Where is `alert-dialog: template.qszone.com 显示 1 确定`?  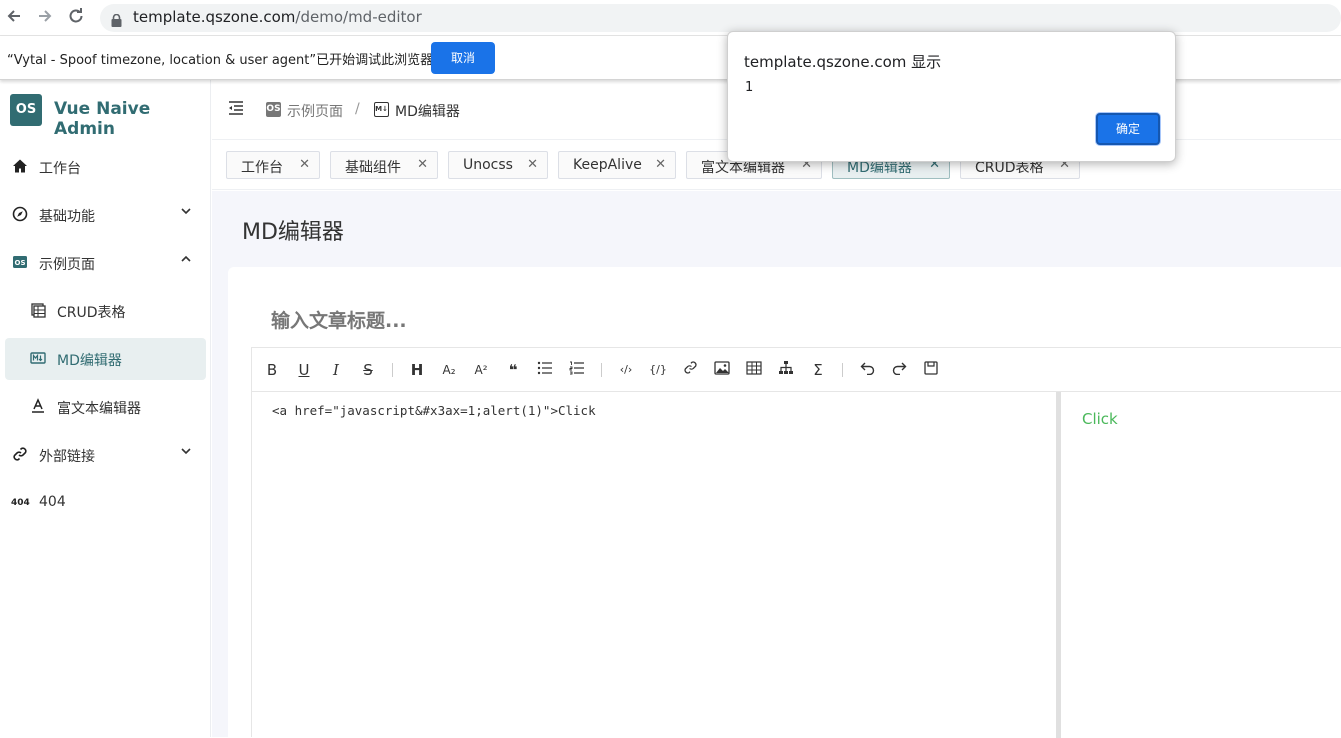
alert-dialog: template.qszone.com 显示 1 确定 is located at coordinates (951, 96).